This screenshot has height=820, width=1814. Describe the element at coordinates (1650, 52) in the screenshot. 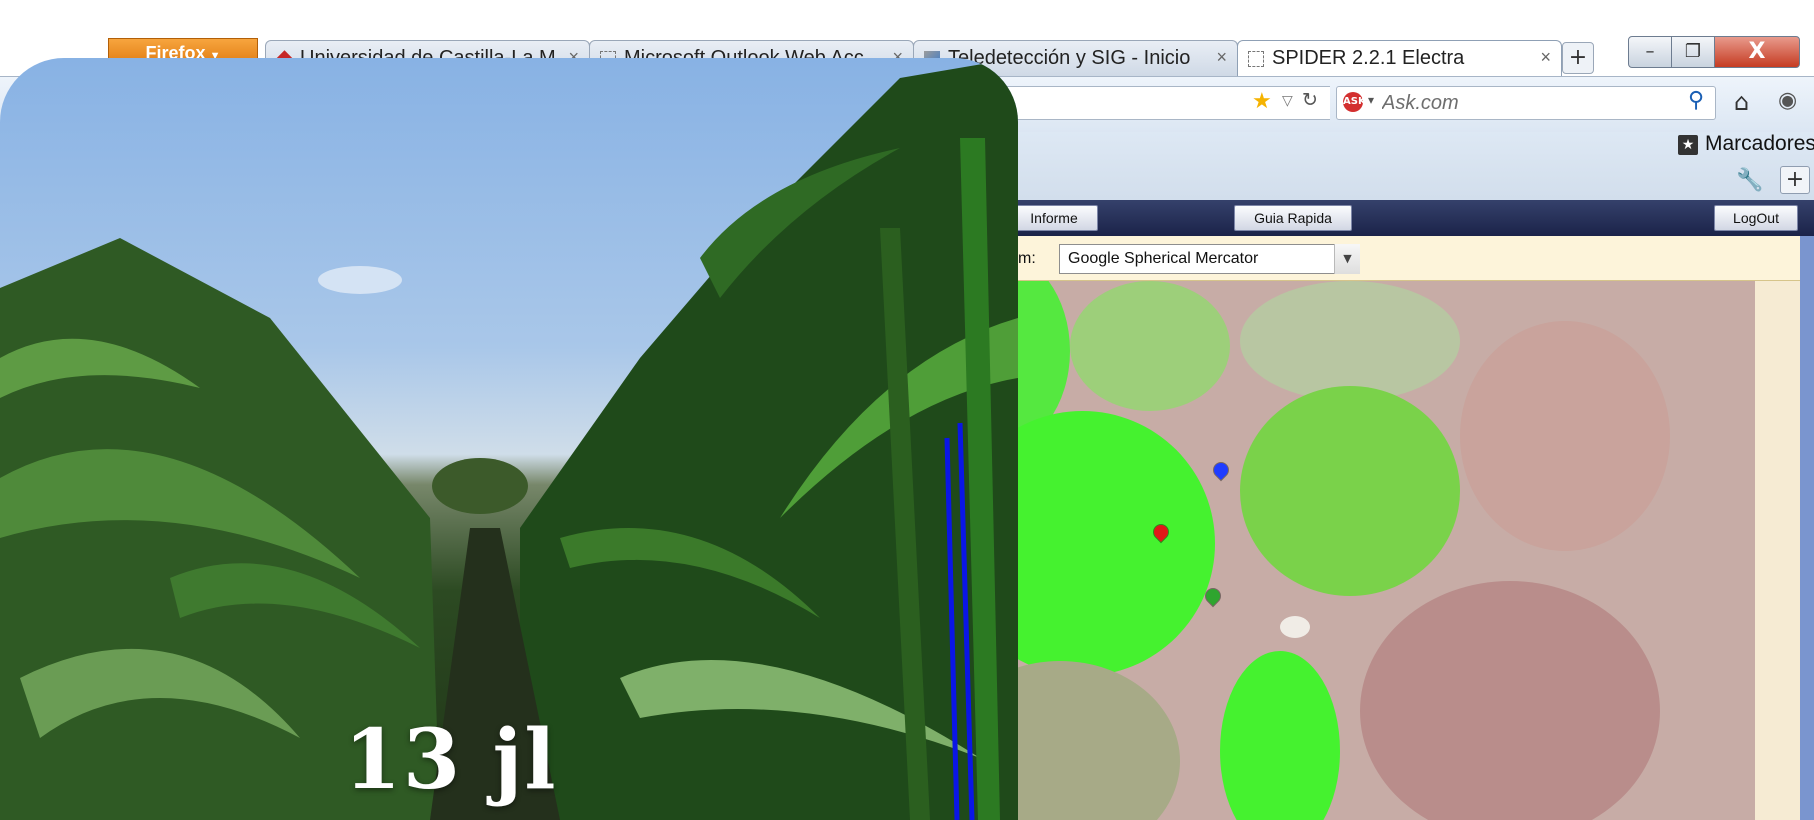

I see `minimize-button: –` at that location.